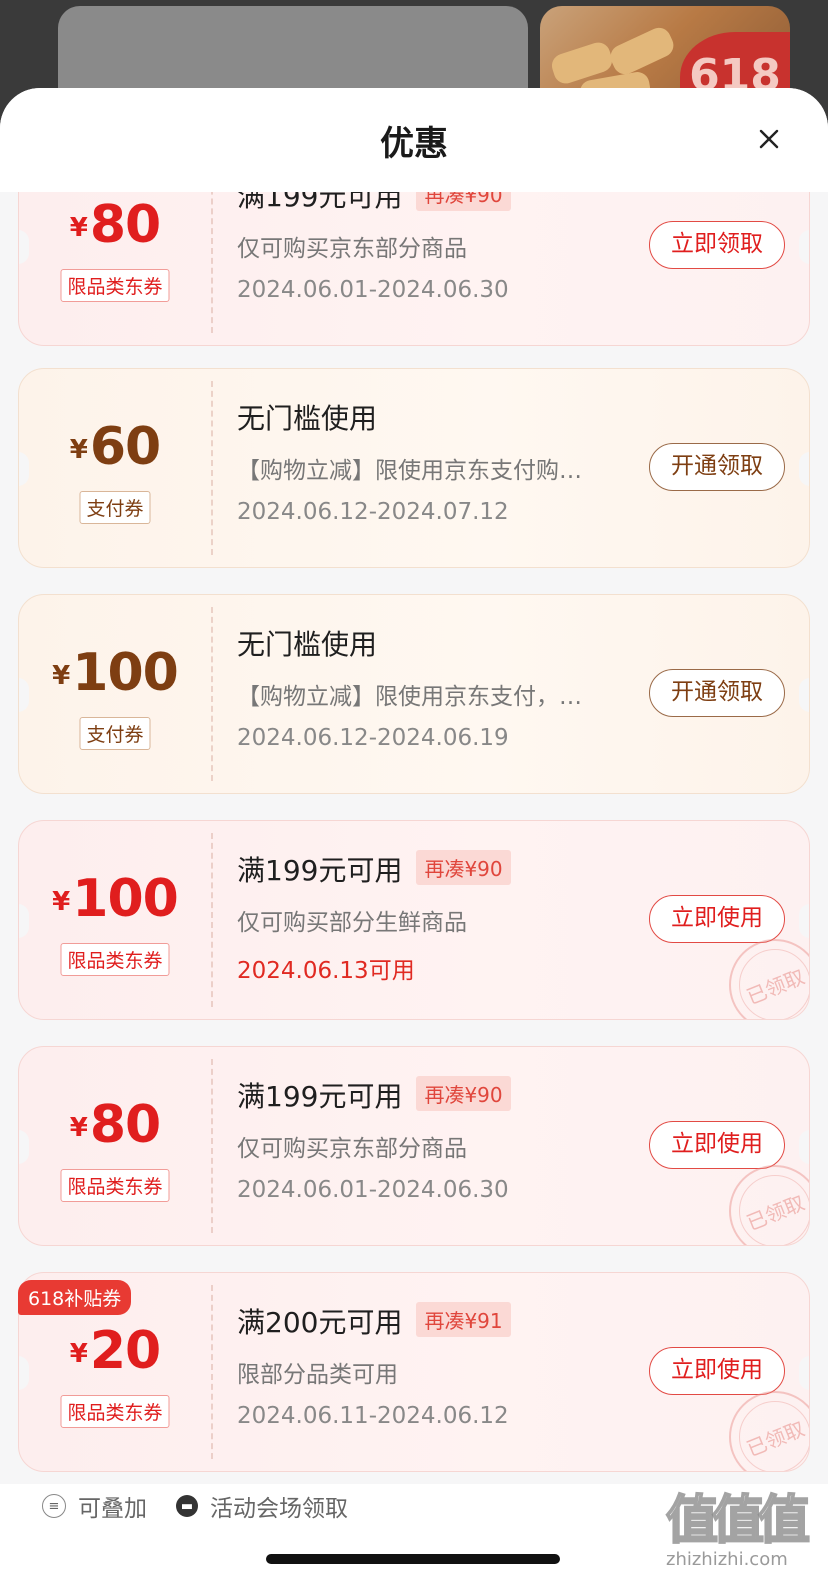 This screenshot has height=1578, width=828. I want to click on claim-button: 立即领取, so click(717, 245).